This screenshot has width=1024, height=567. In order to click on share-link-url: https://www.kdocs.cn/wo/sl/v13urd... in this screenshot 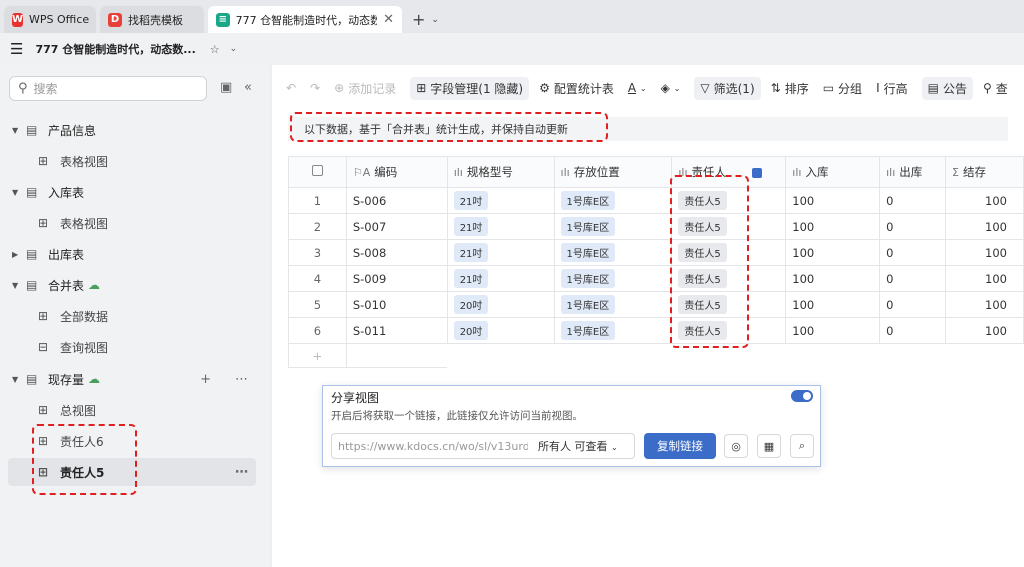, I will do `click(430, 446)`.